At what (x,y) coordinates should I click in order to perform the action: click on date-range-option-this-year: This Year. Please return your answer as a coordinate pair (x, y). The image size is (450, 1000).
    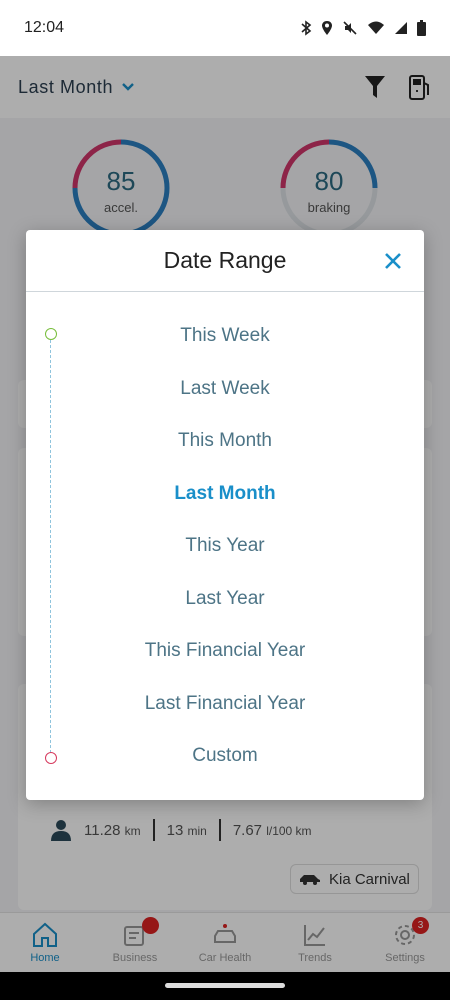
    Looking at the image, I should click on (225, 546).